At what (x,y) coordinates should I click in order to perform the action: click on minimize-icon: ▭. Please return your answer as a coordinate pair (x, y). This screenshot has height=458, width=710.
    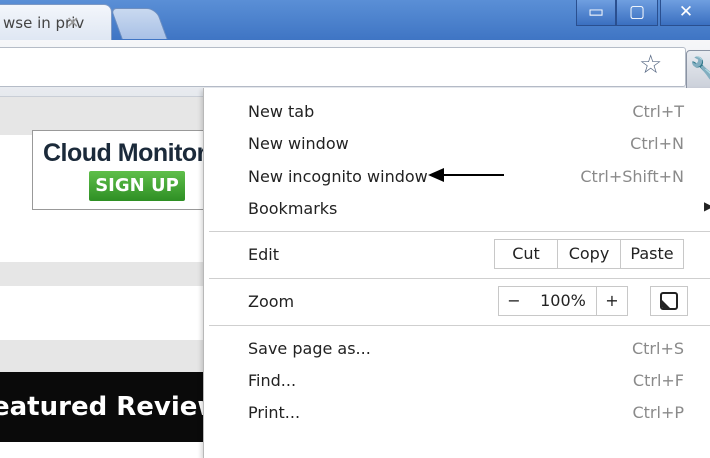
    Looking at the image, I should click on (596, 12).